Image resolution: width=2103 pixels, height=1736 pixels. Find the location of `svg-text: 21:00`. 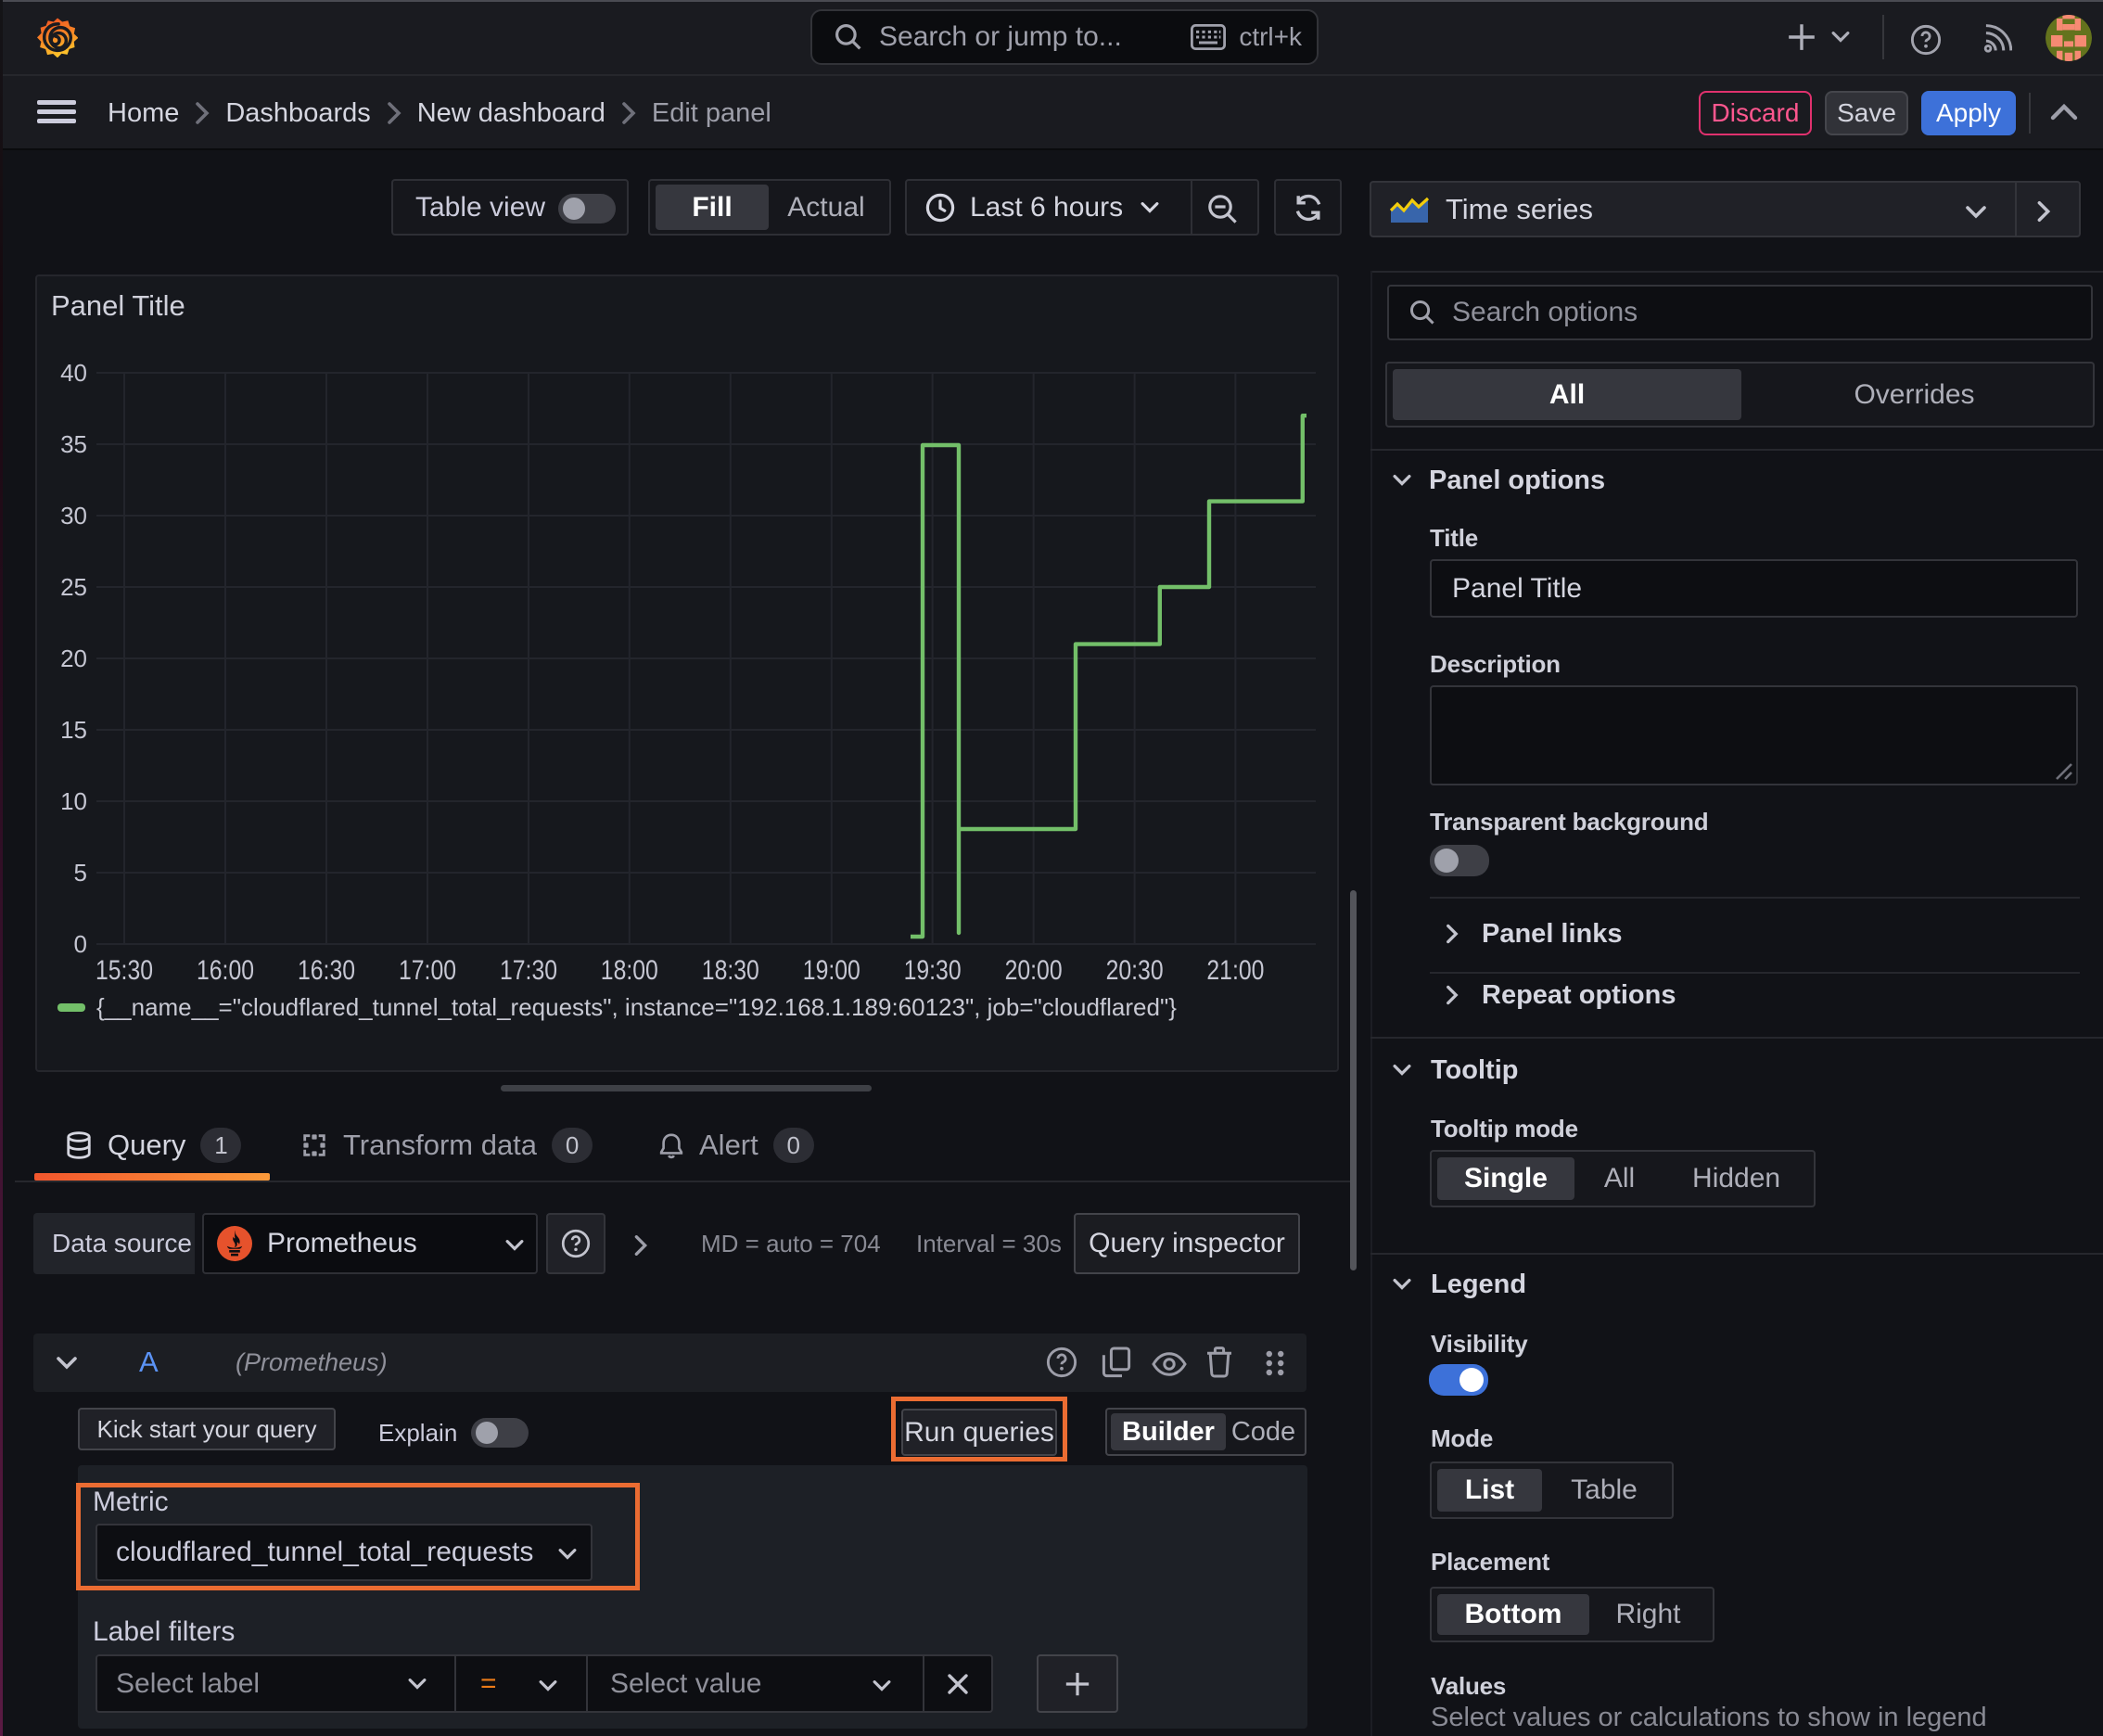

svg-text: 21:00 is located at coordinates (1235, 971).